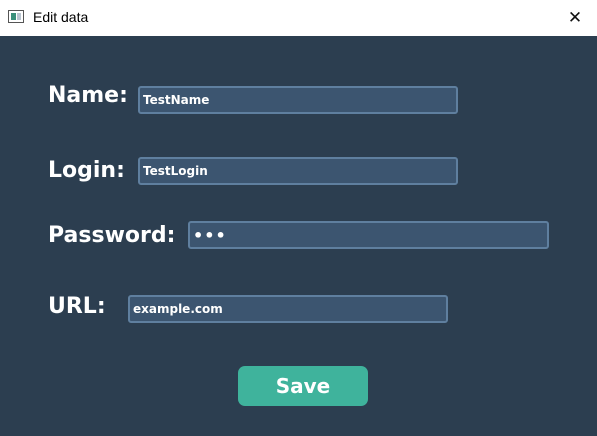  Describe the element at coordinates (61, 17) in the screenshot. I see `window-title: Edit data` at that location.